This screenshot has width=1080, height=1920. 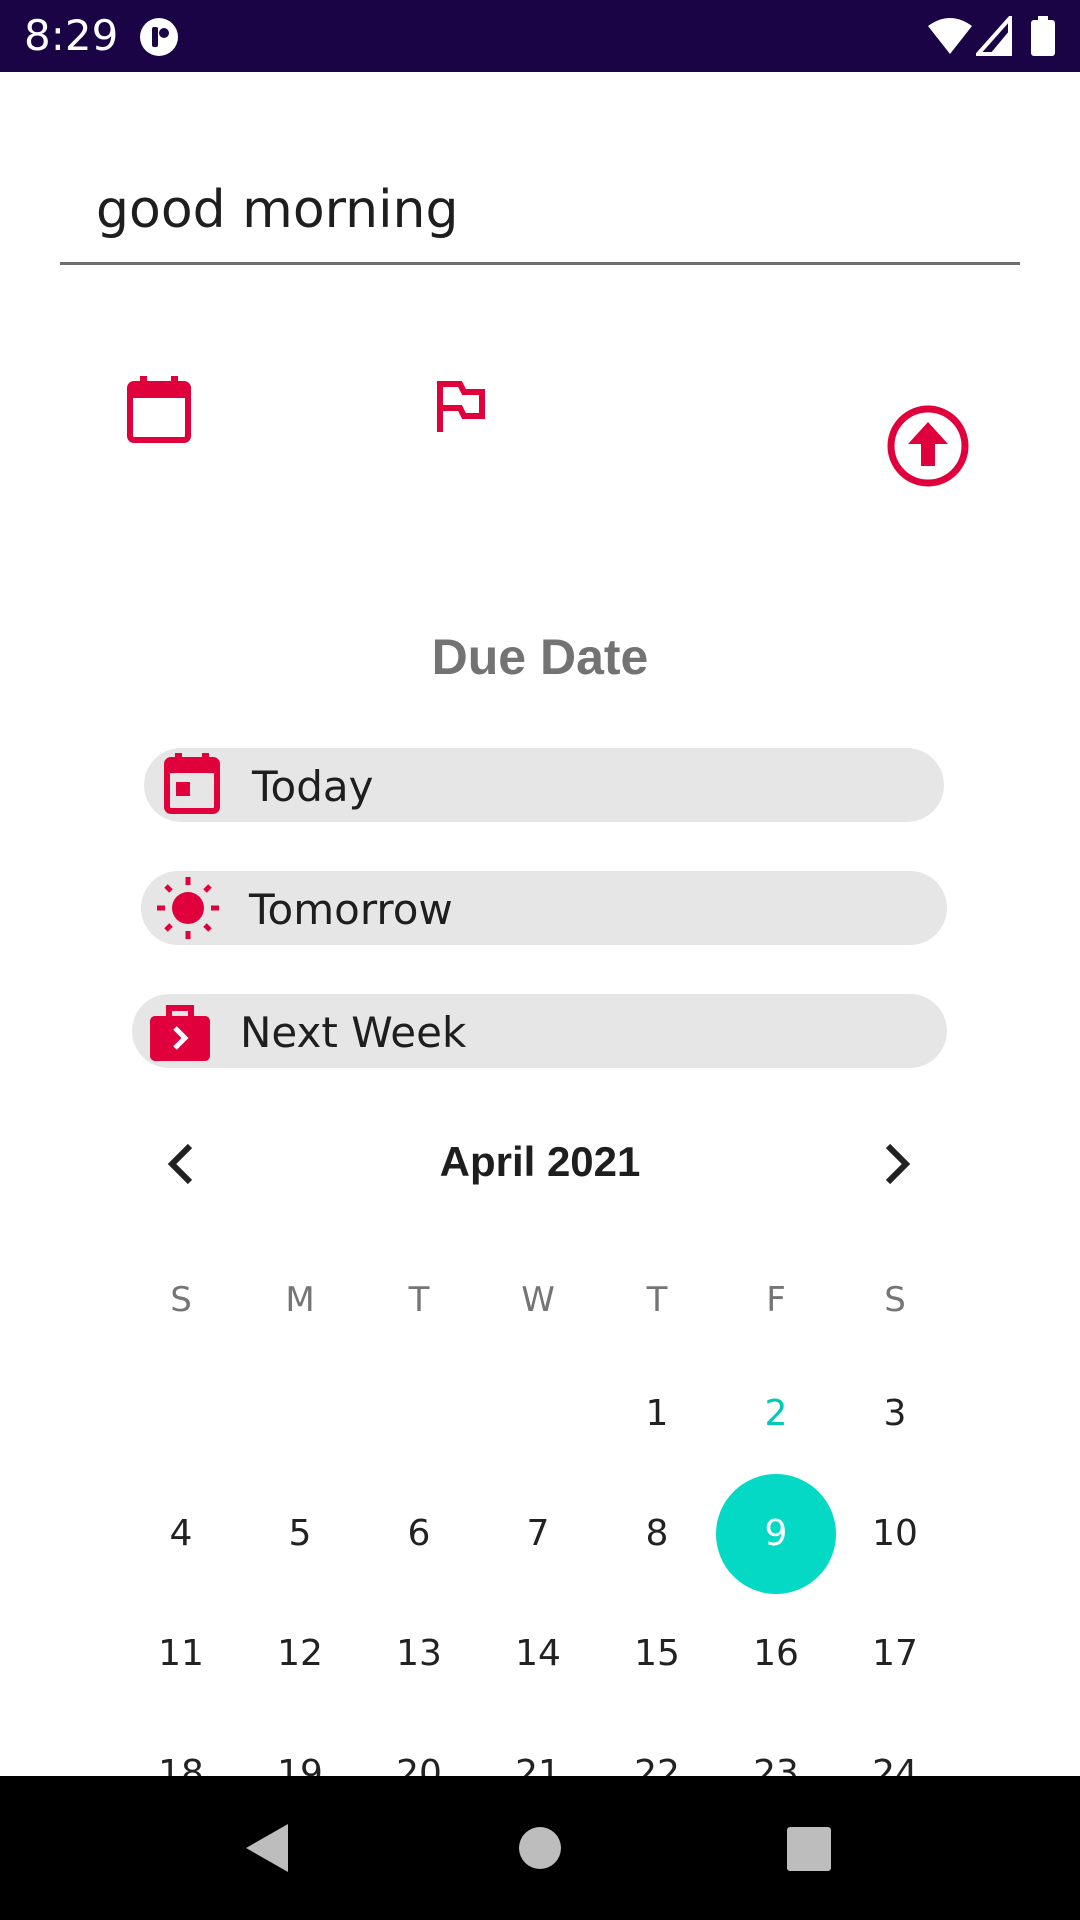 What do you see at coordinates (460, 407) in the screenshot?
I see `flag-icon` at bounding box center [460, 407].